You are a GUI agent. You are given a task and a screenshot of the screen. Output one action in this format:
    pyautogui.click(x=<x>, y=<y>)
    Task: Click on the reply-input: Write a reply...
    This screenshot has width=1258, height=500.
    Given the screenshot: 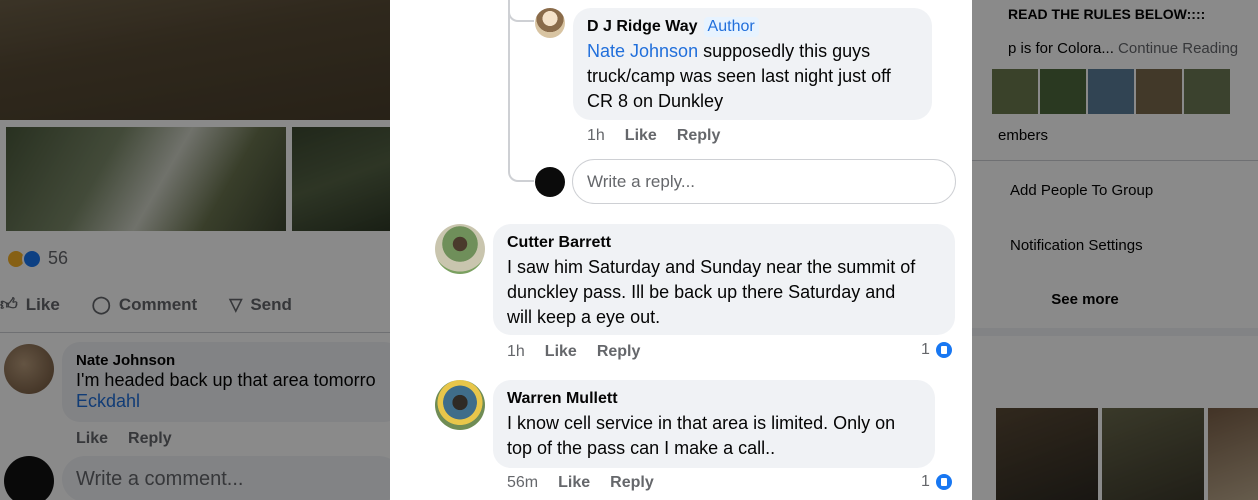 What is the action you would take?
    pyautogui.click(x=764, y=181)
    